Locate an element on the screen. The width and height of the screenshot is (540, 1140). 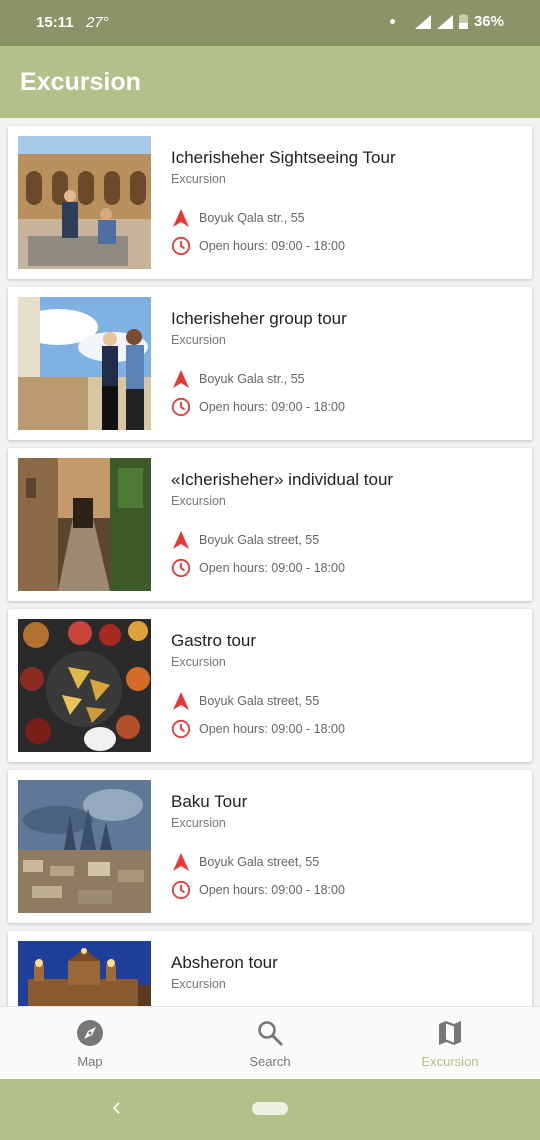
nav-label-excursion: Excursion is located at coordinates (450, 1061).